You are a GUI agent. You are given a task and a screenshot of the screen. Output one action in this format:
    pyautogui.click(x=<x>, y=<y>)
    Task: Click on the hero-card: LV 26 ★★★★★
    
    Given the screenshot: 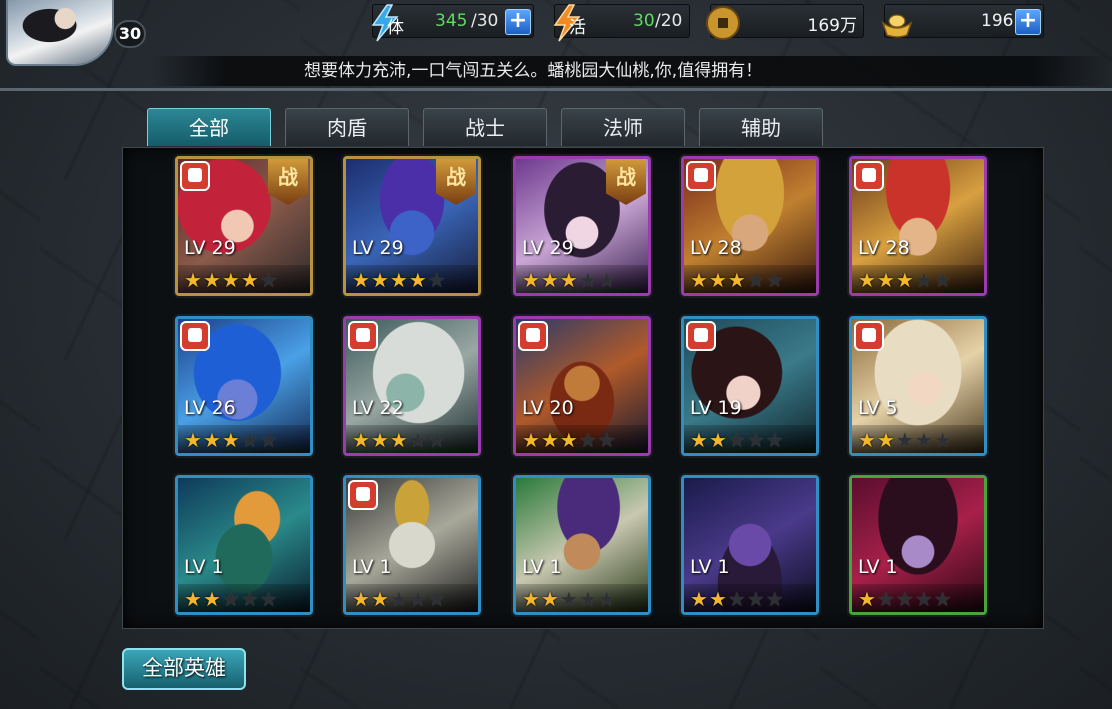 What is the action you would take?
    pyautogui.click(x=244, y=386)
    